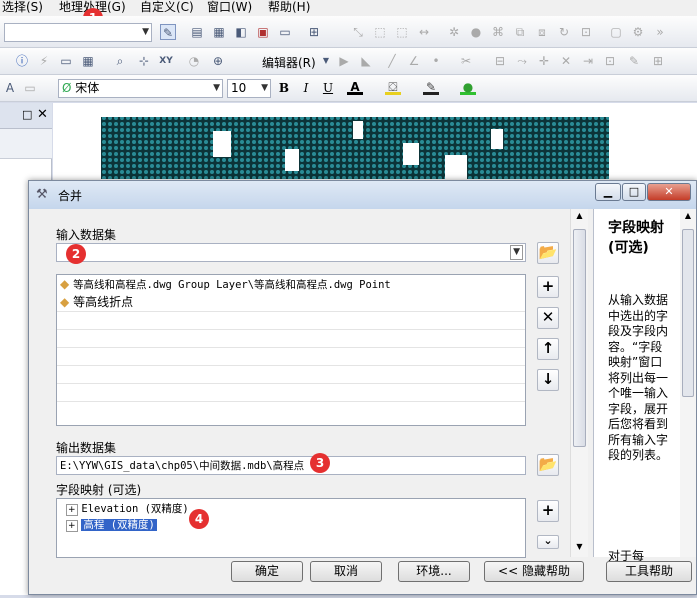  What do you see at coordinates (346, 571) in the screenshot?
I see `cancel-button: 取消` at bounding box center [346, 571].